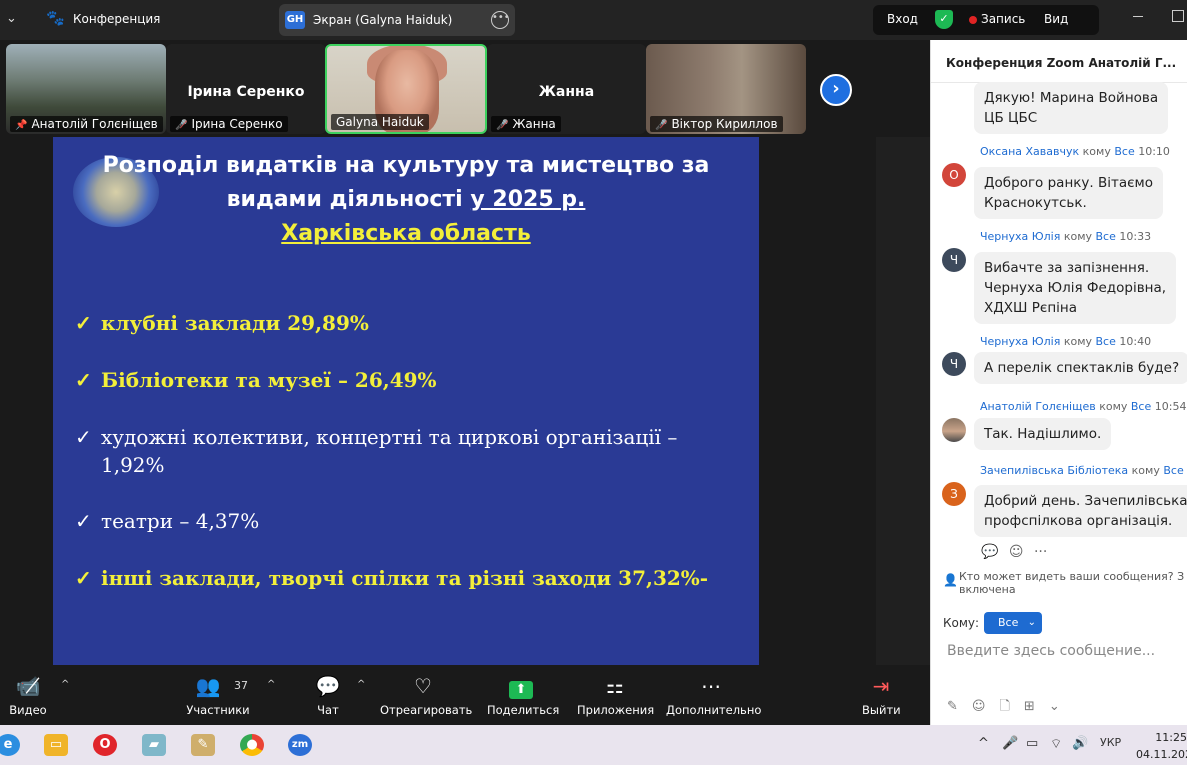 The image size is (1187, 765). What do you see at coordinates (716, 124) in the screenshot?
I see `video-caption: 🎤̸ Віктор Кириллов` at bounding box center [716, 124].